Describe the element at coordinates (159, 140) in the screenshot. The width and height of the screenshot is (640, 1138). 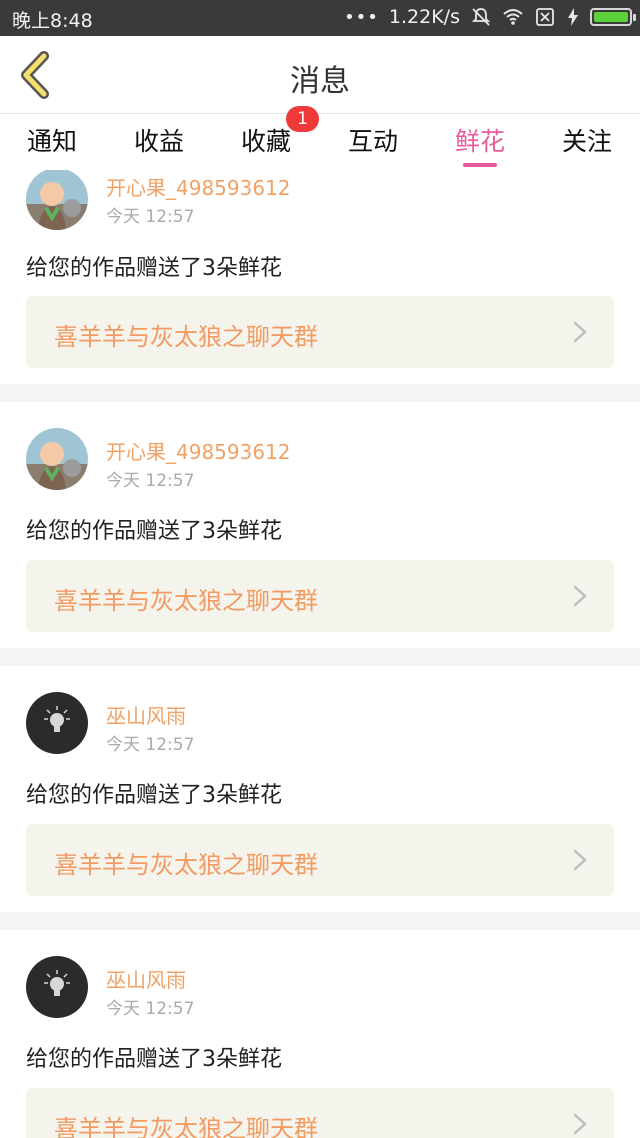
I see `tab-earnings: 收益` at that location.